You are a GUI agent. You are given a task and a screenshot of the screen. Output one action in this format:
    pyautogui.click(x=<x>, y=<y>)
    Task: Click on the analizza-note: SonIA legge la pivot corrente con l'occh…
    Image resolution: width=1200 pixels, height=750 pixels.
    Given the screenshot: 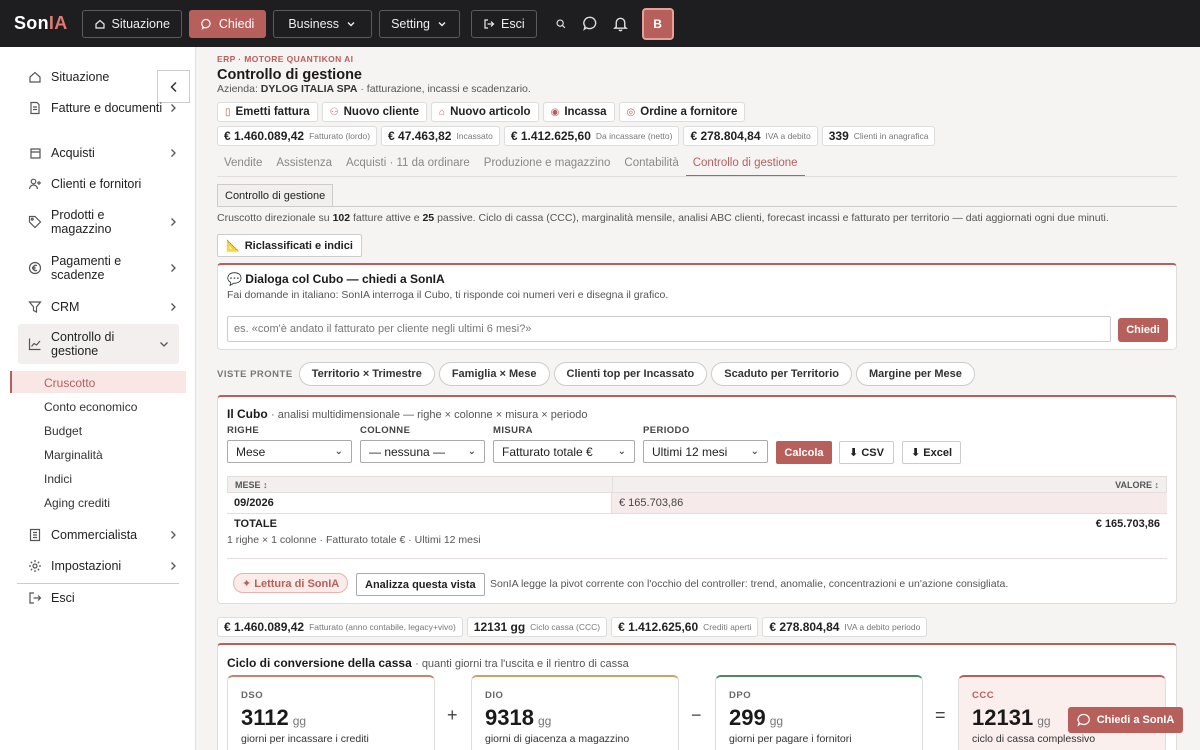 What is the action you would take?
    pyautogui.click(x=749, y=584)
    